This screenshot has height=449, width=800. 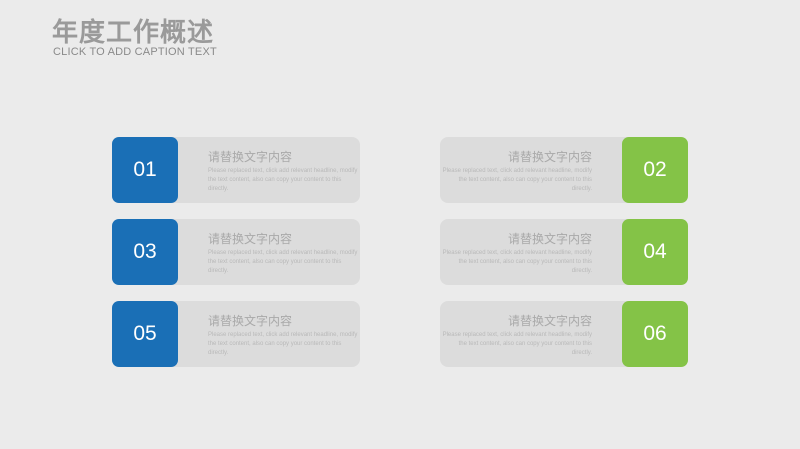 What do you see at coordinates (133, 33) in the screenshot?
I see `page-title: 年度工作概述` at bounding box center [133, 33].